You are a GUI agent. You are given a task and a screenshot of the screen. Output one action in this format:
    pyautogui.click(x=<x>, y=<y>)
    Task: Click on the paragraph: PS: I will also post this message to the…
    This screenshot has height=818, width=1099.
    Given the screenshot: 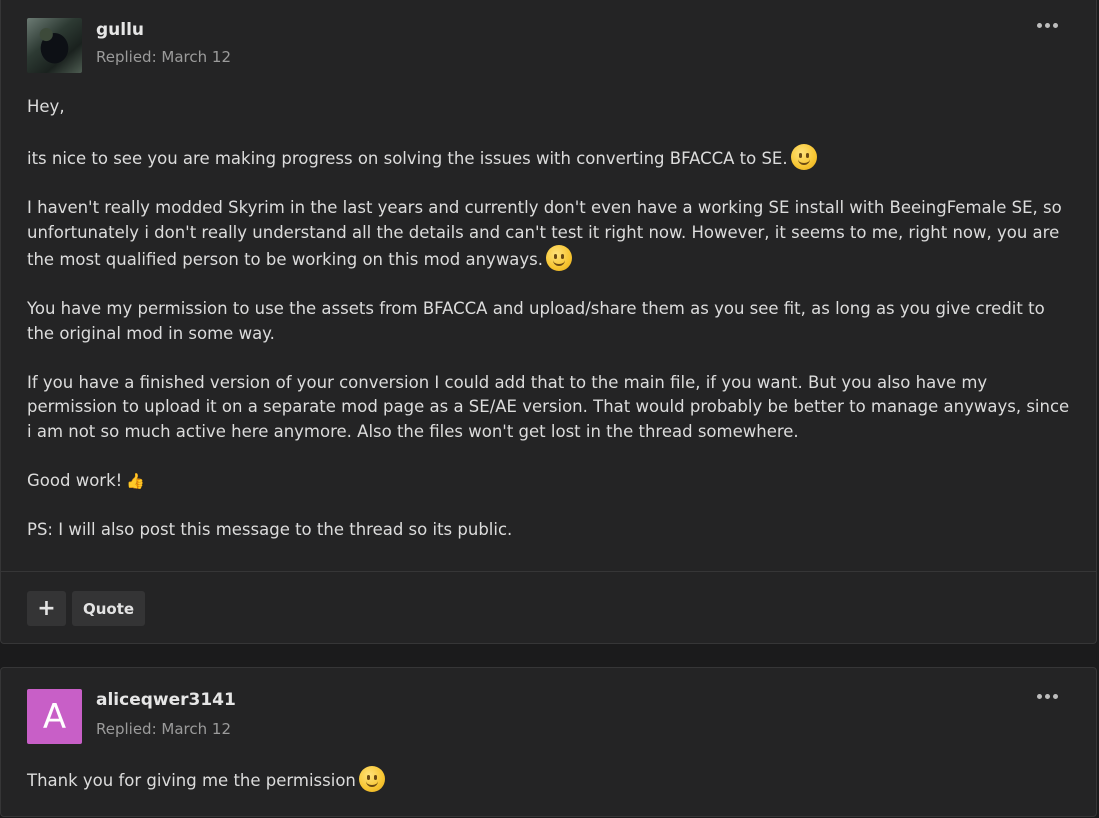 What is the action you would take?
    pyautogui.click(x=270, y=529)
    